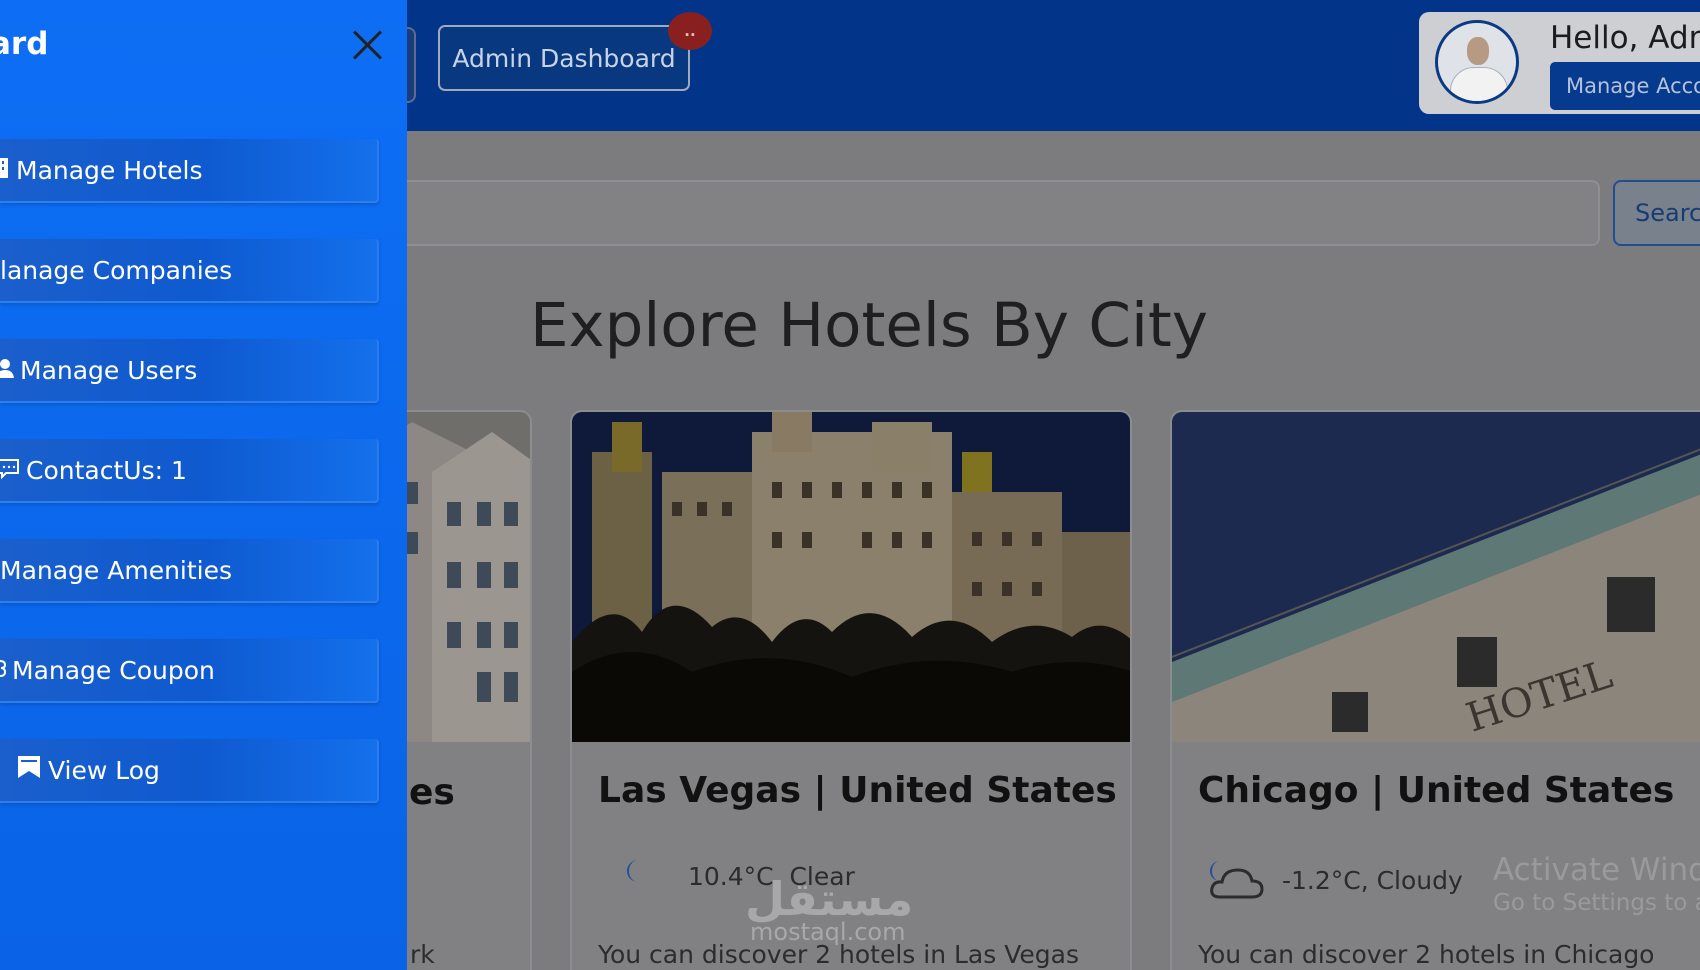 The width and height of the screenshot is (1700, 970). I want to click on cloud-moon-icon, so click(1238, 882).